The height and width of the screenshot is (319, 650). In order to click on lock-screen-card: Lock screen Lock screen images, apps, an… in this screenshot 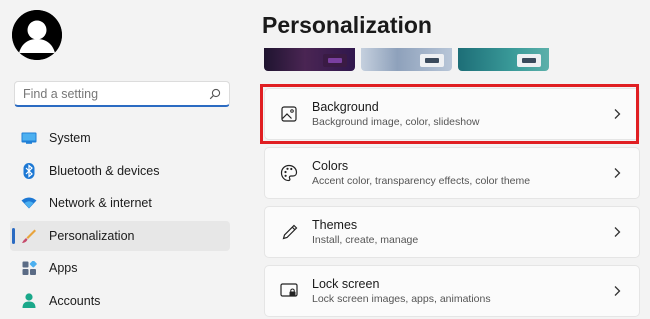, I will do `click(452, 291)`.